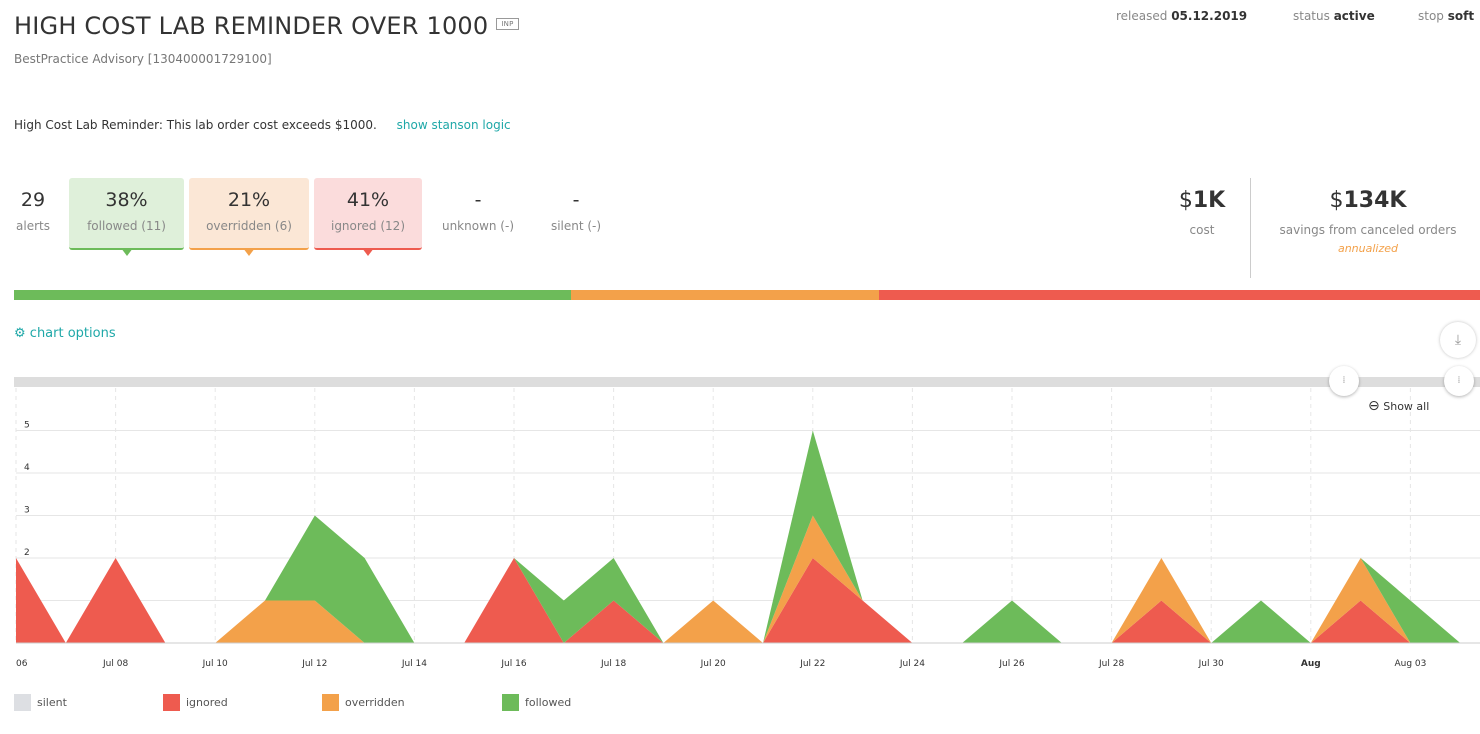 The image size is (1480, 734). I want to click on x-tick-label: Jul 24, so click(912, 664).